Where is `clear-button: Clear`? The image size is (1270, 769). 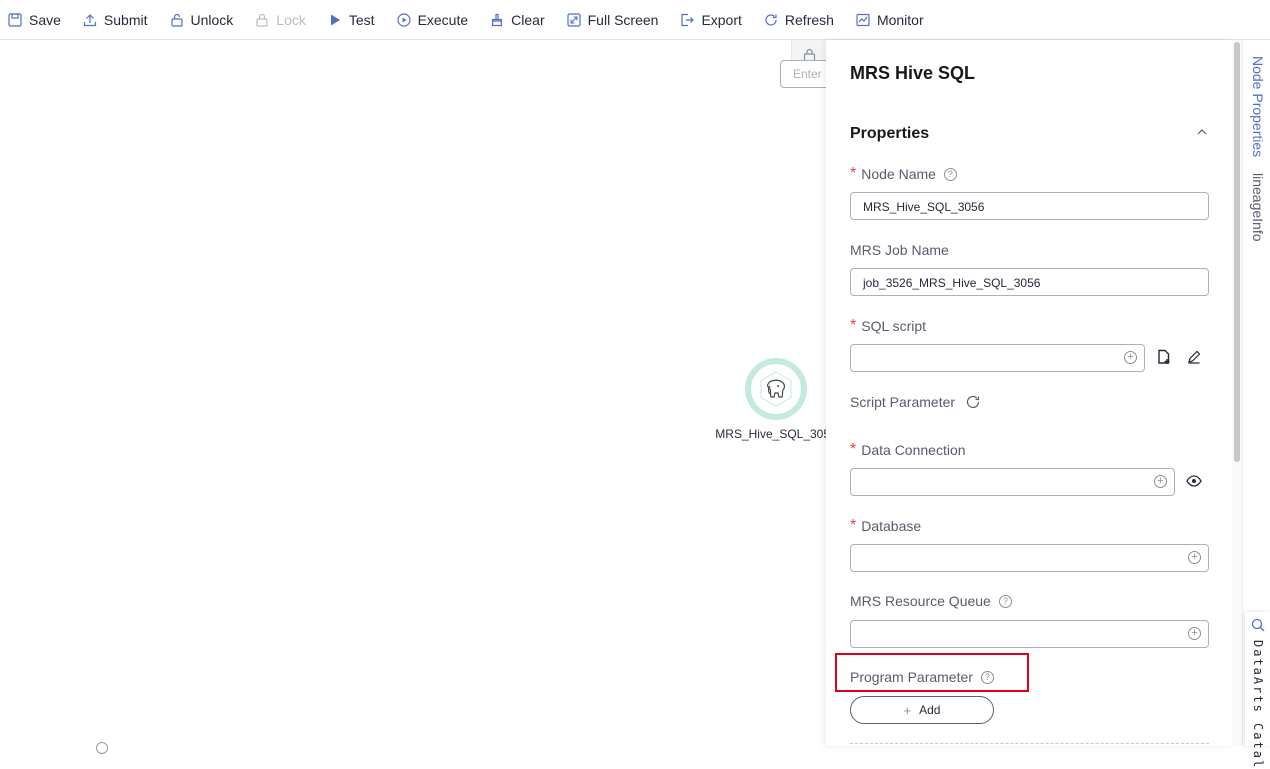
clear-button: Clear is located at coordinates (517, 20).